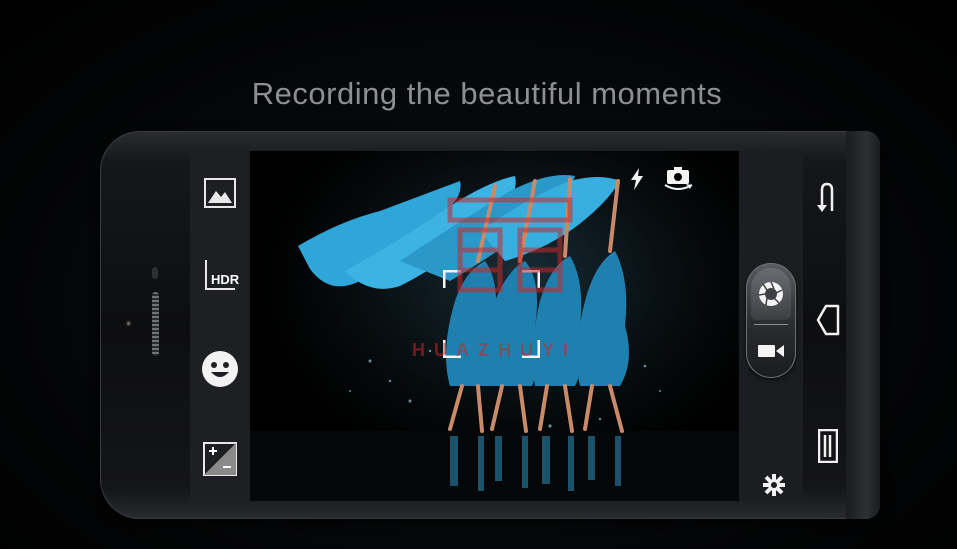 The width and height of the screenshot is (957, 549). Describe the element at coordinates (155, 324) in the screenshot. I see `earpiece-speaker` at that location.